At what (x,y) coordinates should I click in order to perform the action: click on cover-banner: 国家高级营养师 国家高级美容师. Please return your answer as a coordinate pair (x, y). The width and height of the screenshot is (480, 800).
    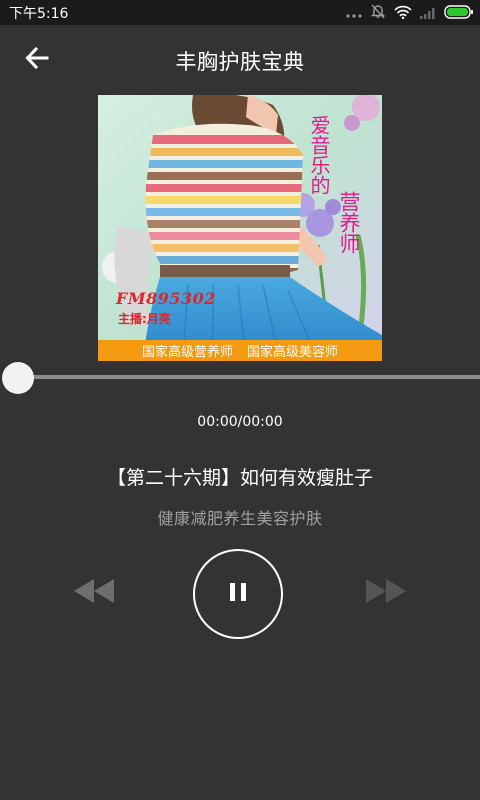
    Looking at the image, I should click on (240, 350).